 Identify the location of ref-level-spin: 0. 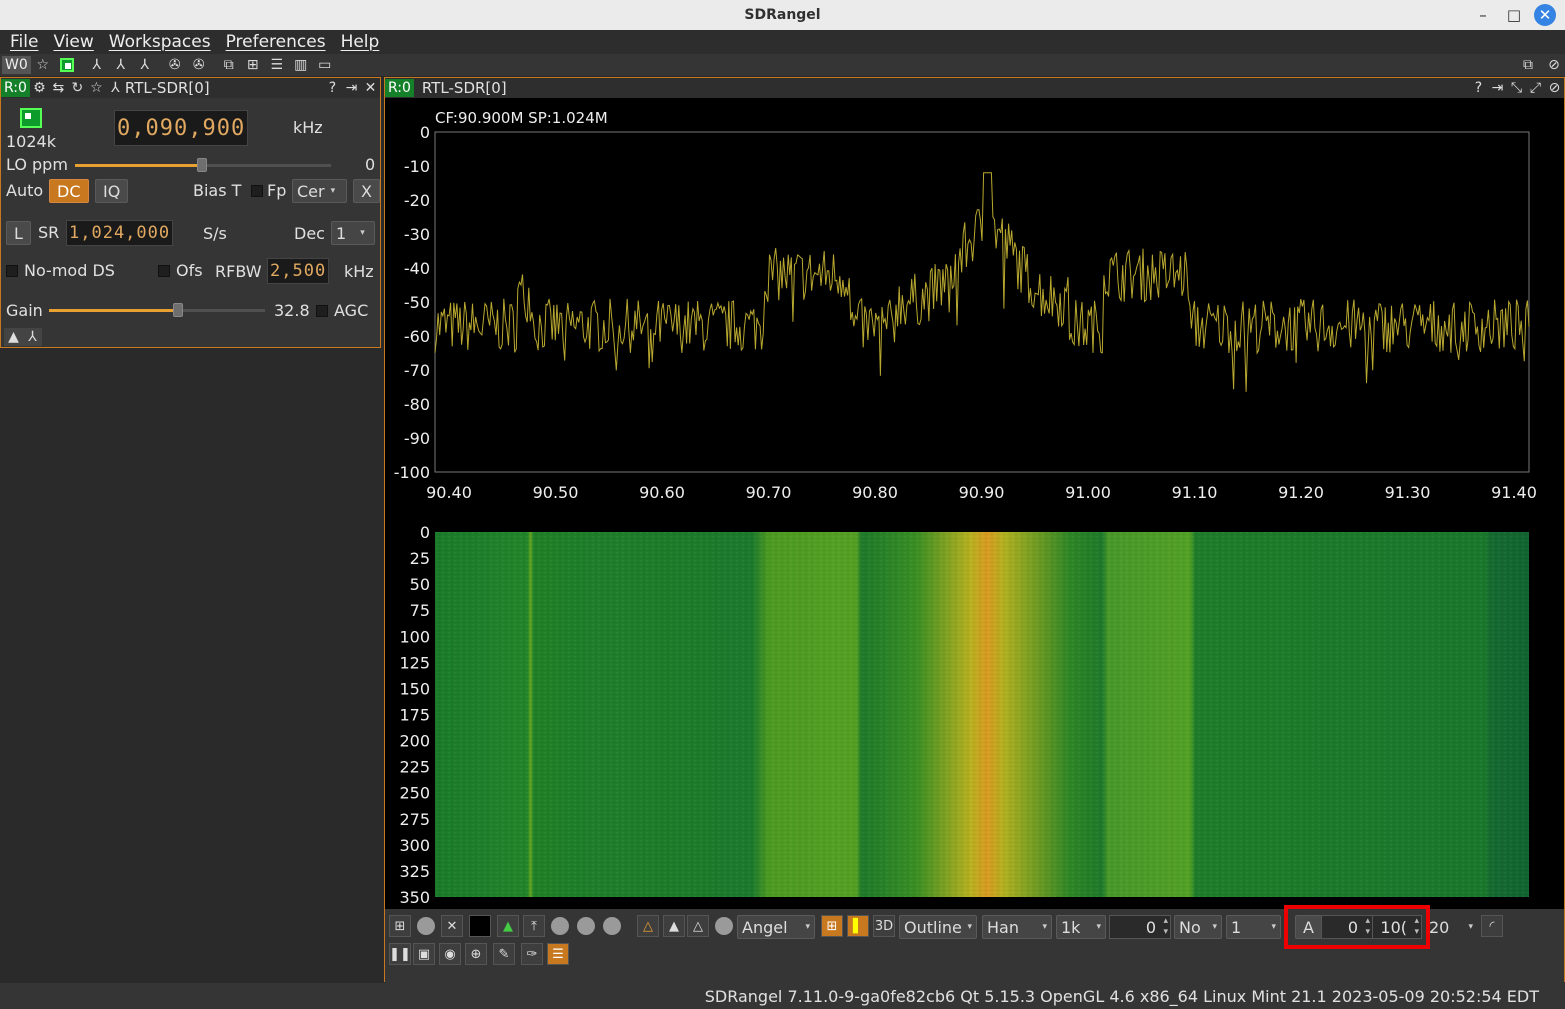
(1347, 927).